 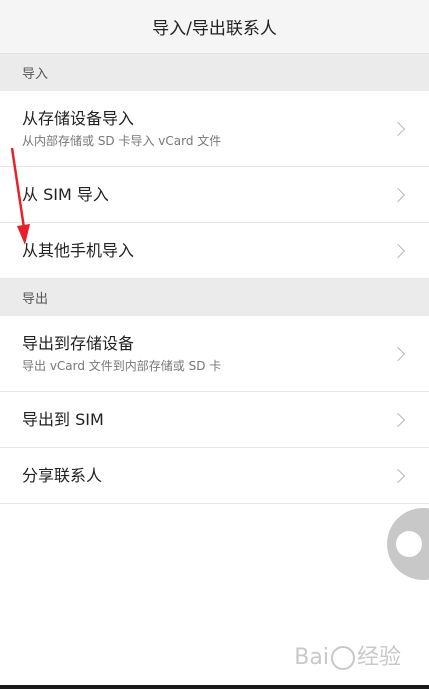 I want to click on page-title: 导入/导出联系人, so click(x=214, y=29).